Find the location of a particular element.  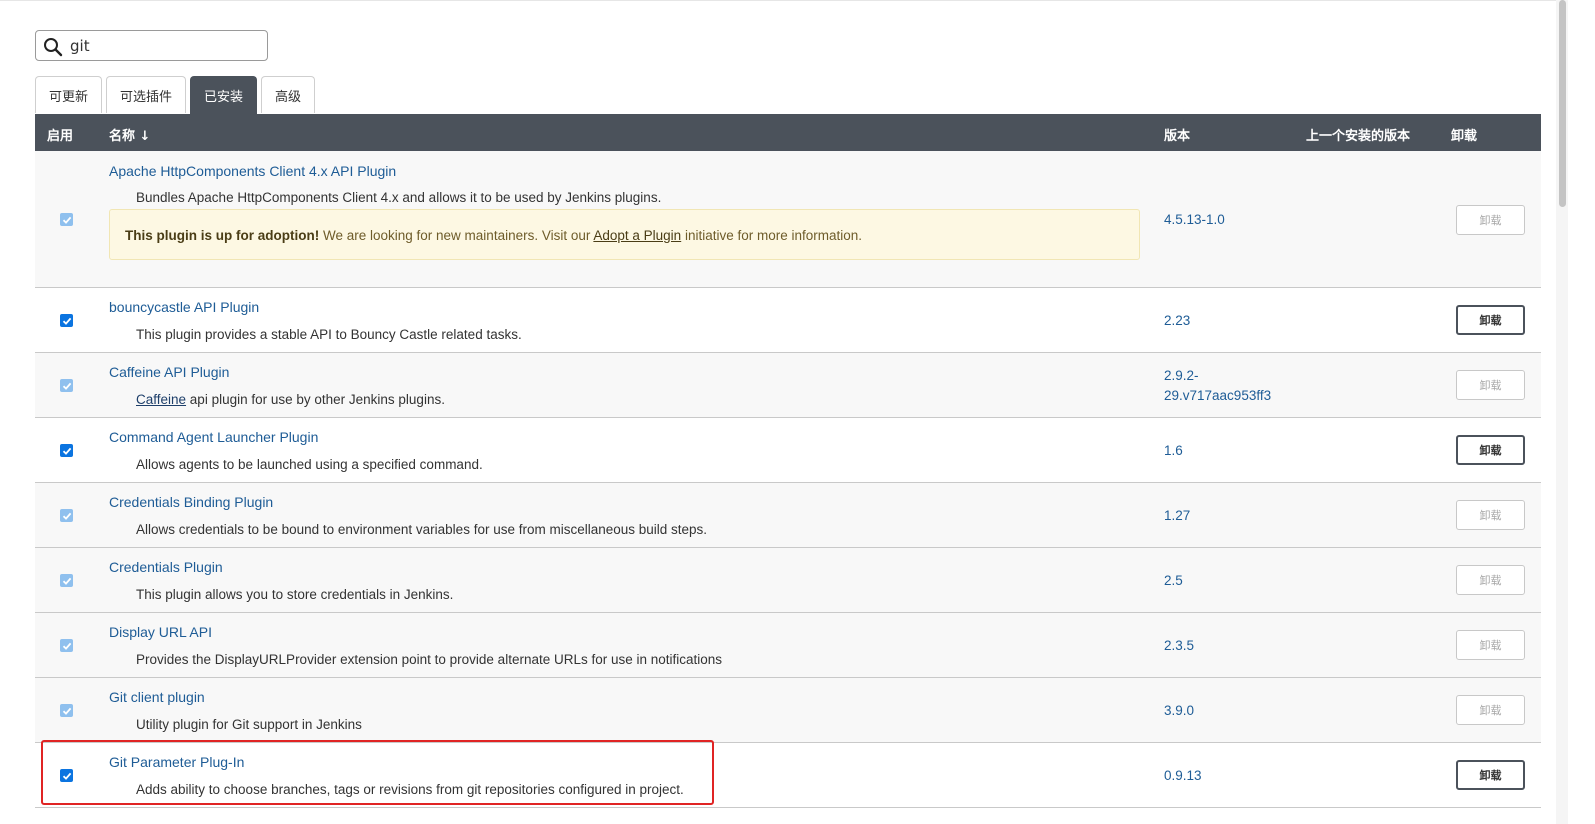

header-name: 名称 ↓ is located at coordinates (129, 134).